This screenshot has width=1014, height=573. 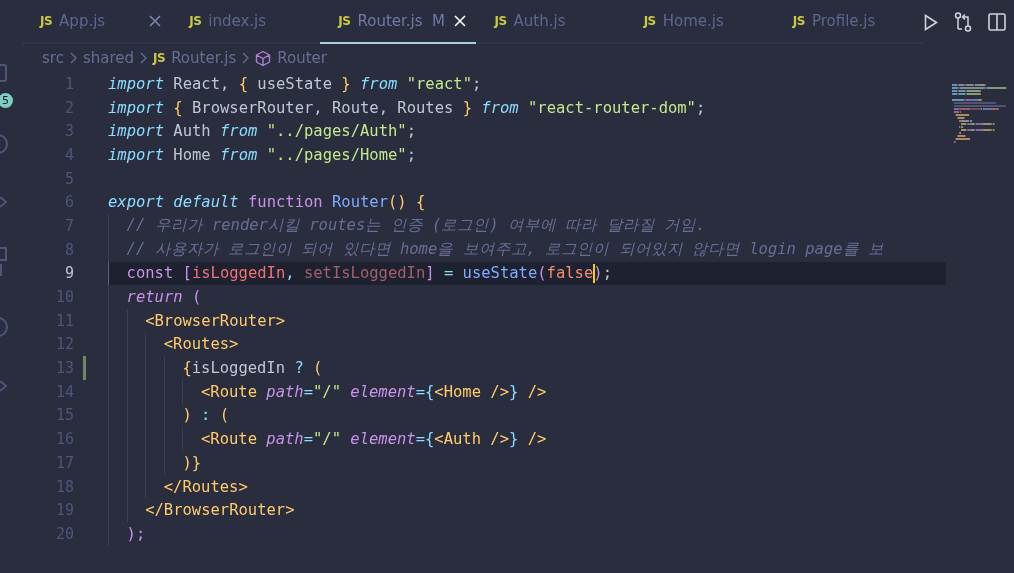 I want to click on code-line: import { BrowserRouter, Route, Routes } from "react-router-dom";, so click(x=407, y=108).